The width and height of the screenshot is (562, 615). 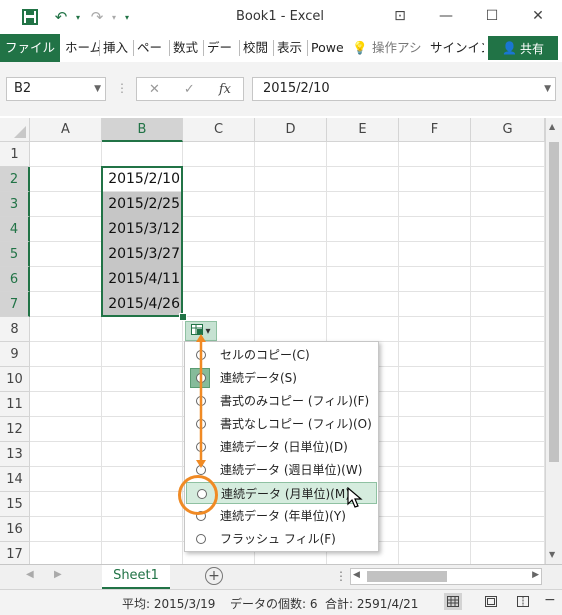 What do you see at coordinates (296, 88) in the screenshot?
I see `formula-value: 2015/2/10` at bounding box center [296, 88].